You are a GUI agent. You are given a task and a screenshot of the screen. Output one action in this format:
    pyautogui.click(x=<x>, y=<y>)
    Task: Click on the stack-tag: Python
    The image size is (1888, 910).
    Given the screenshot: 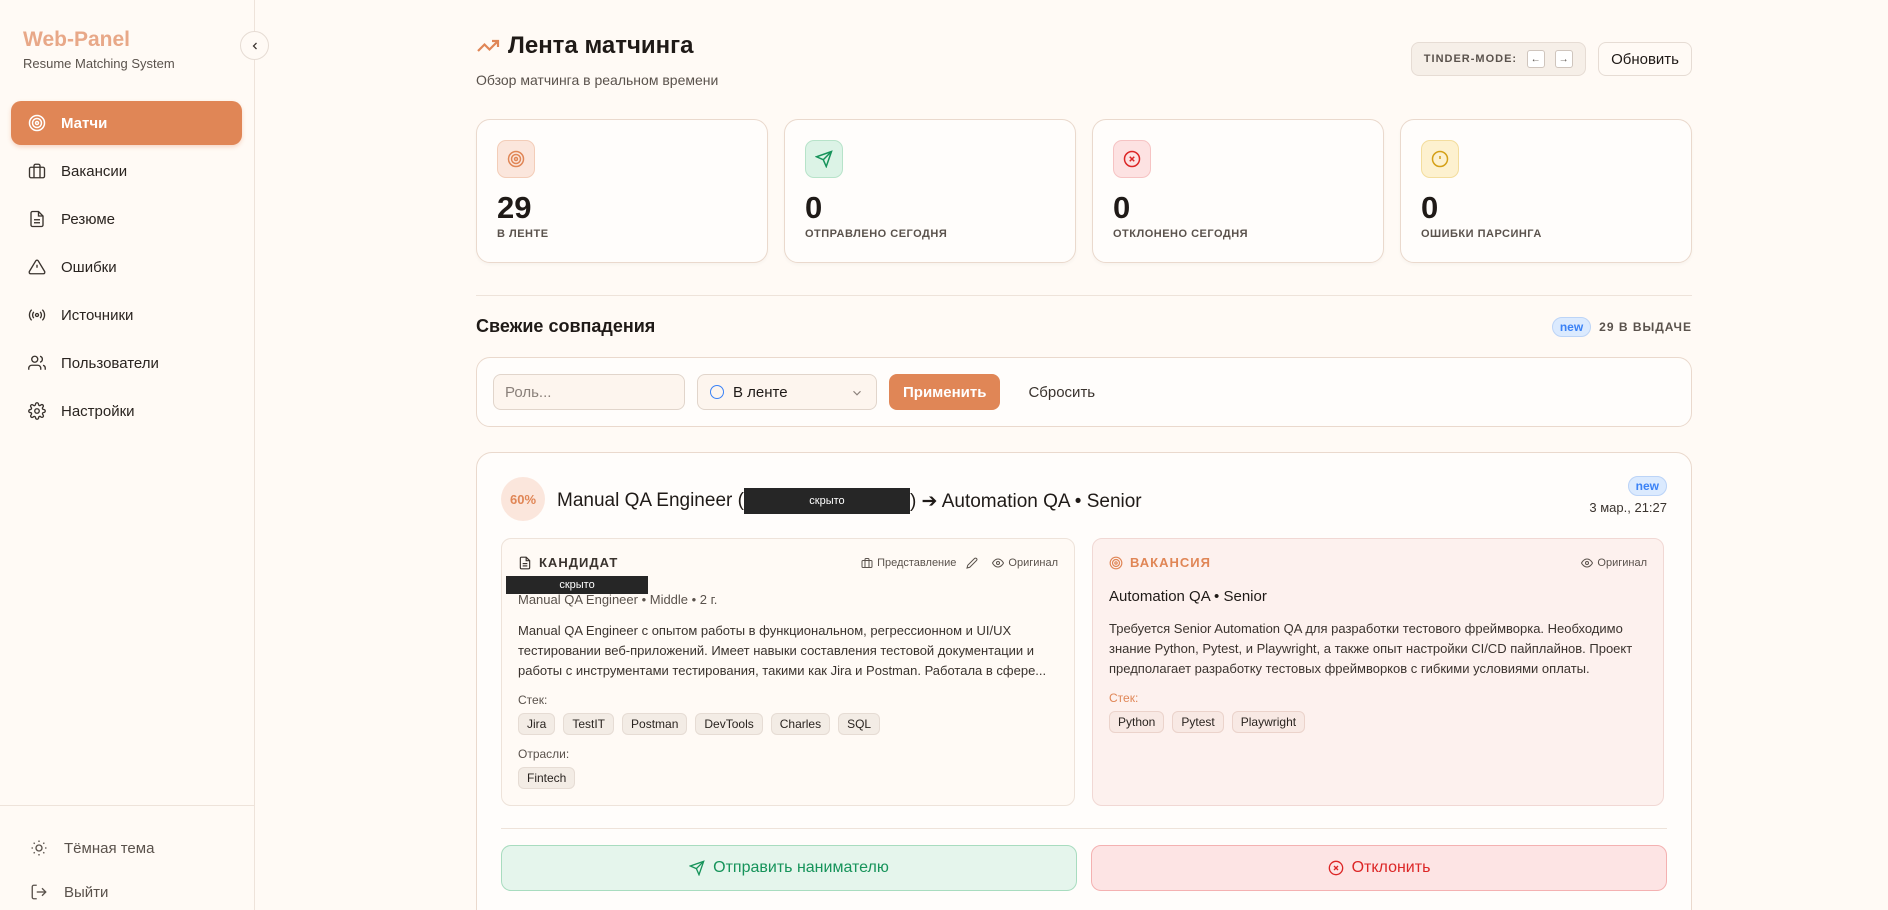 What is the action you would take?
    pyautogui.click(x=1137, y=722)
    